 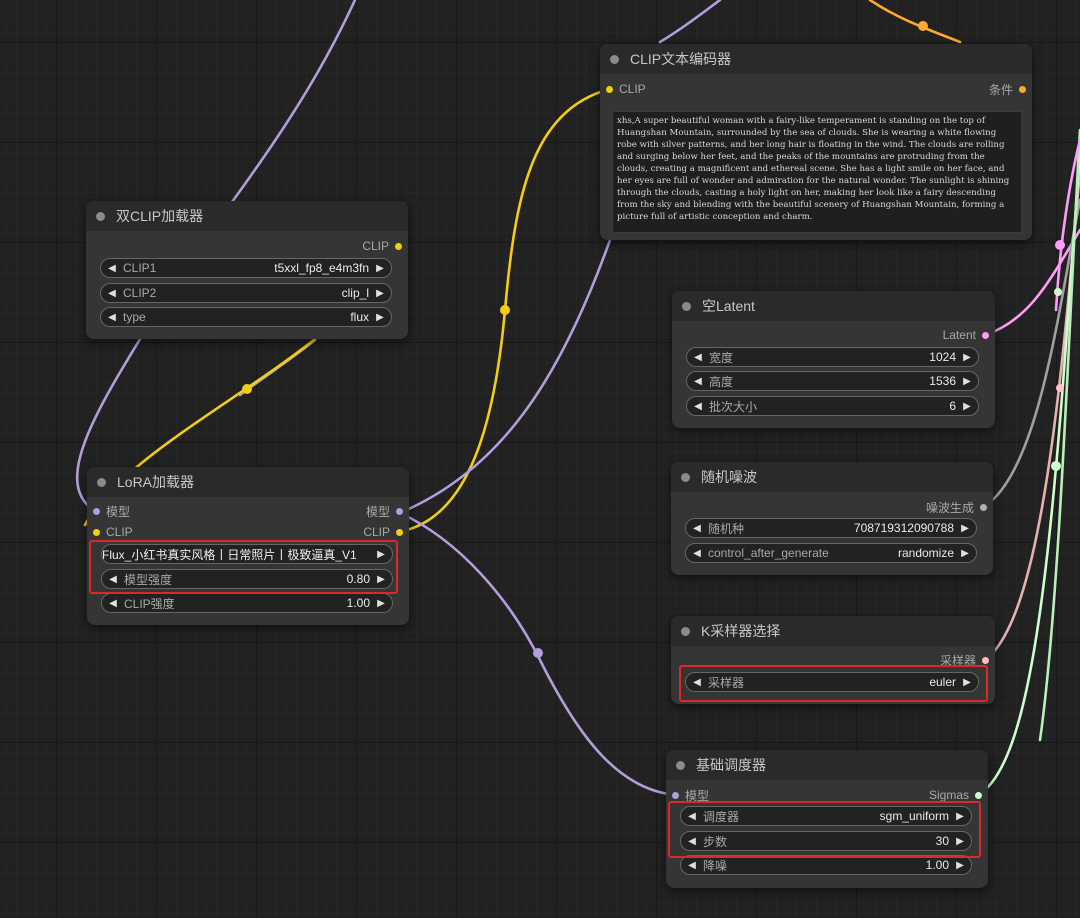 I want to click on widget-type: ◀ type flux ▶, so click(x=246, y=317).